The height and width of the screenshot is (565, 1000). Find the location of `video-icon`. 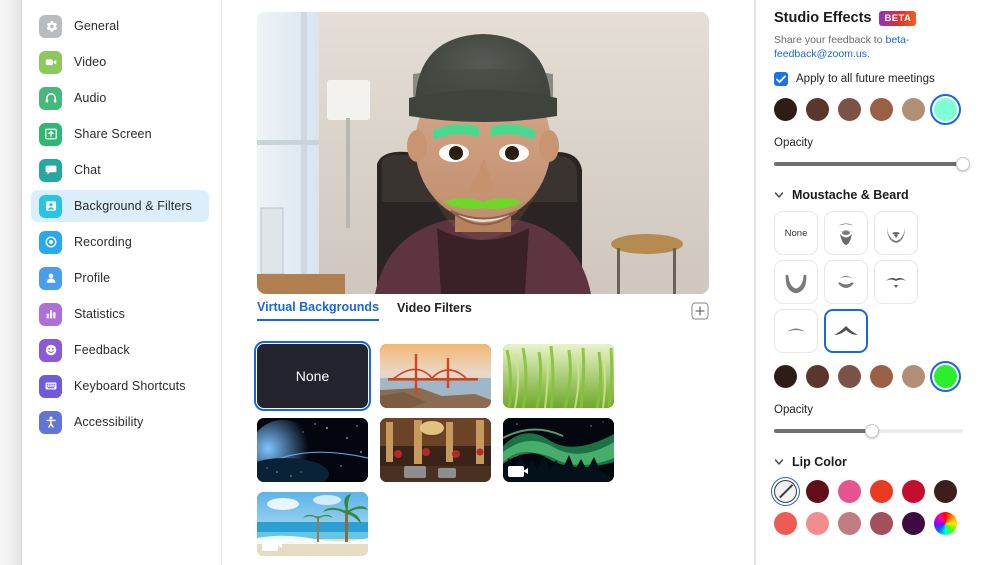

video-icon is located at coordinates (50, 62).